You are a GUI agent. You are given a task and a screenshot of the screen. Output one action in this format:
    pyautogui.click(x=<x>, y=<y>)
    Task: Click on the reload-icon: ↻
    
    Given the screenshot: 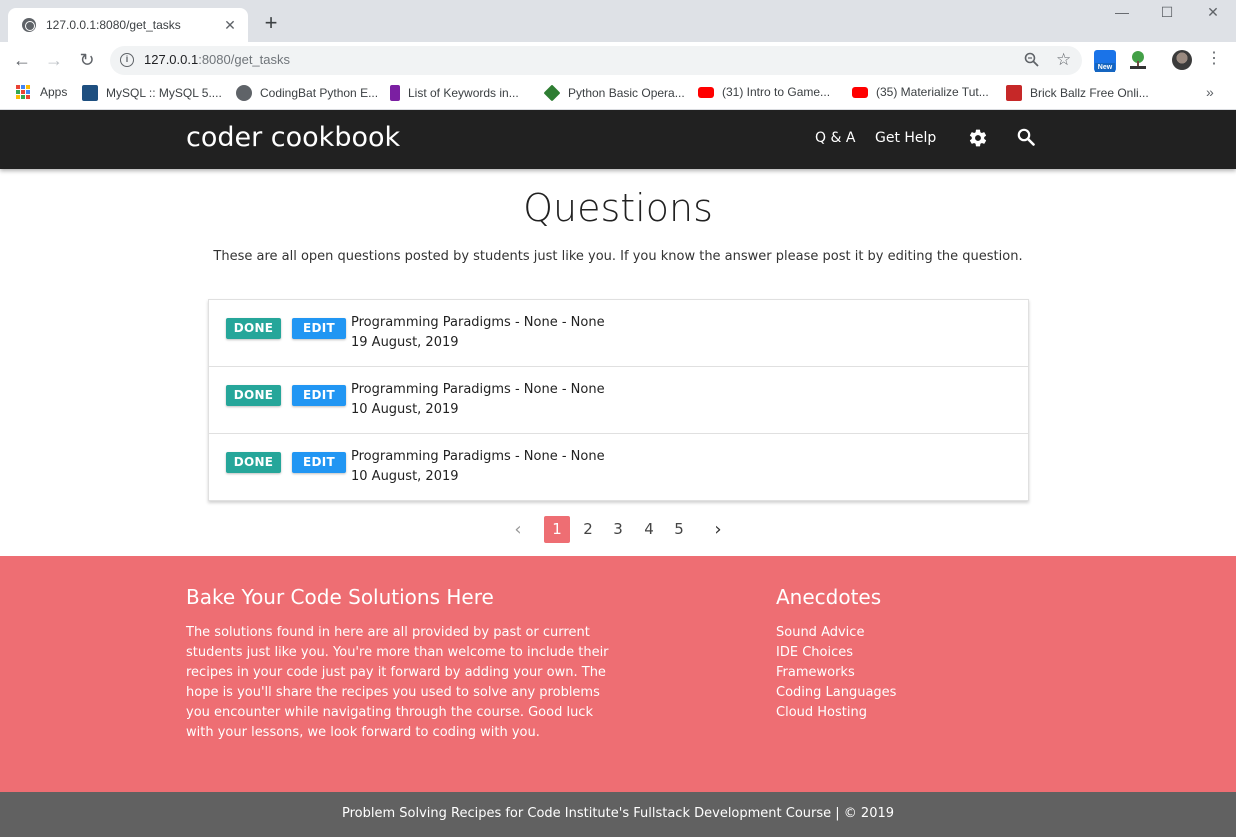 What is the action you would take?
    pyautogui.click(x=87, y=60)
    